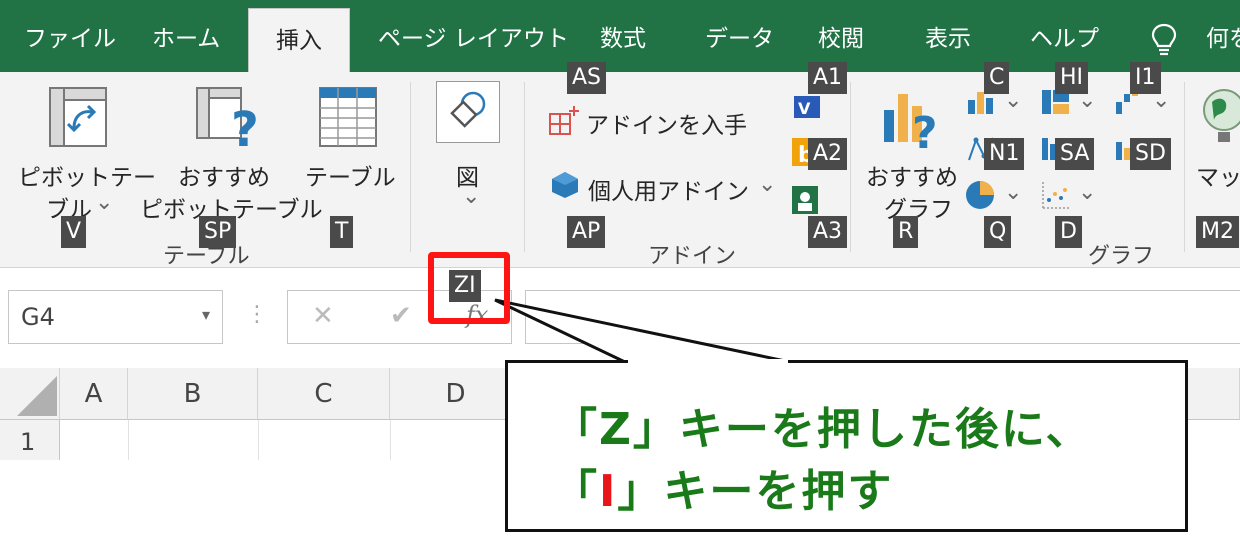 The height and width of the screenshot is (553, 1240). I want to click on annotation-text: 」キーを押す, so click(755, 491).